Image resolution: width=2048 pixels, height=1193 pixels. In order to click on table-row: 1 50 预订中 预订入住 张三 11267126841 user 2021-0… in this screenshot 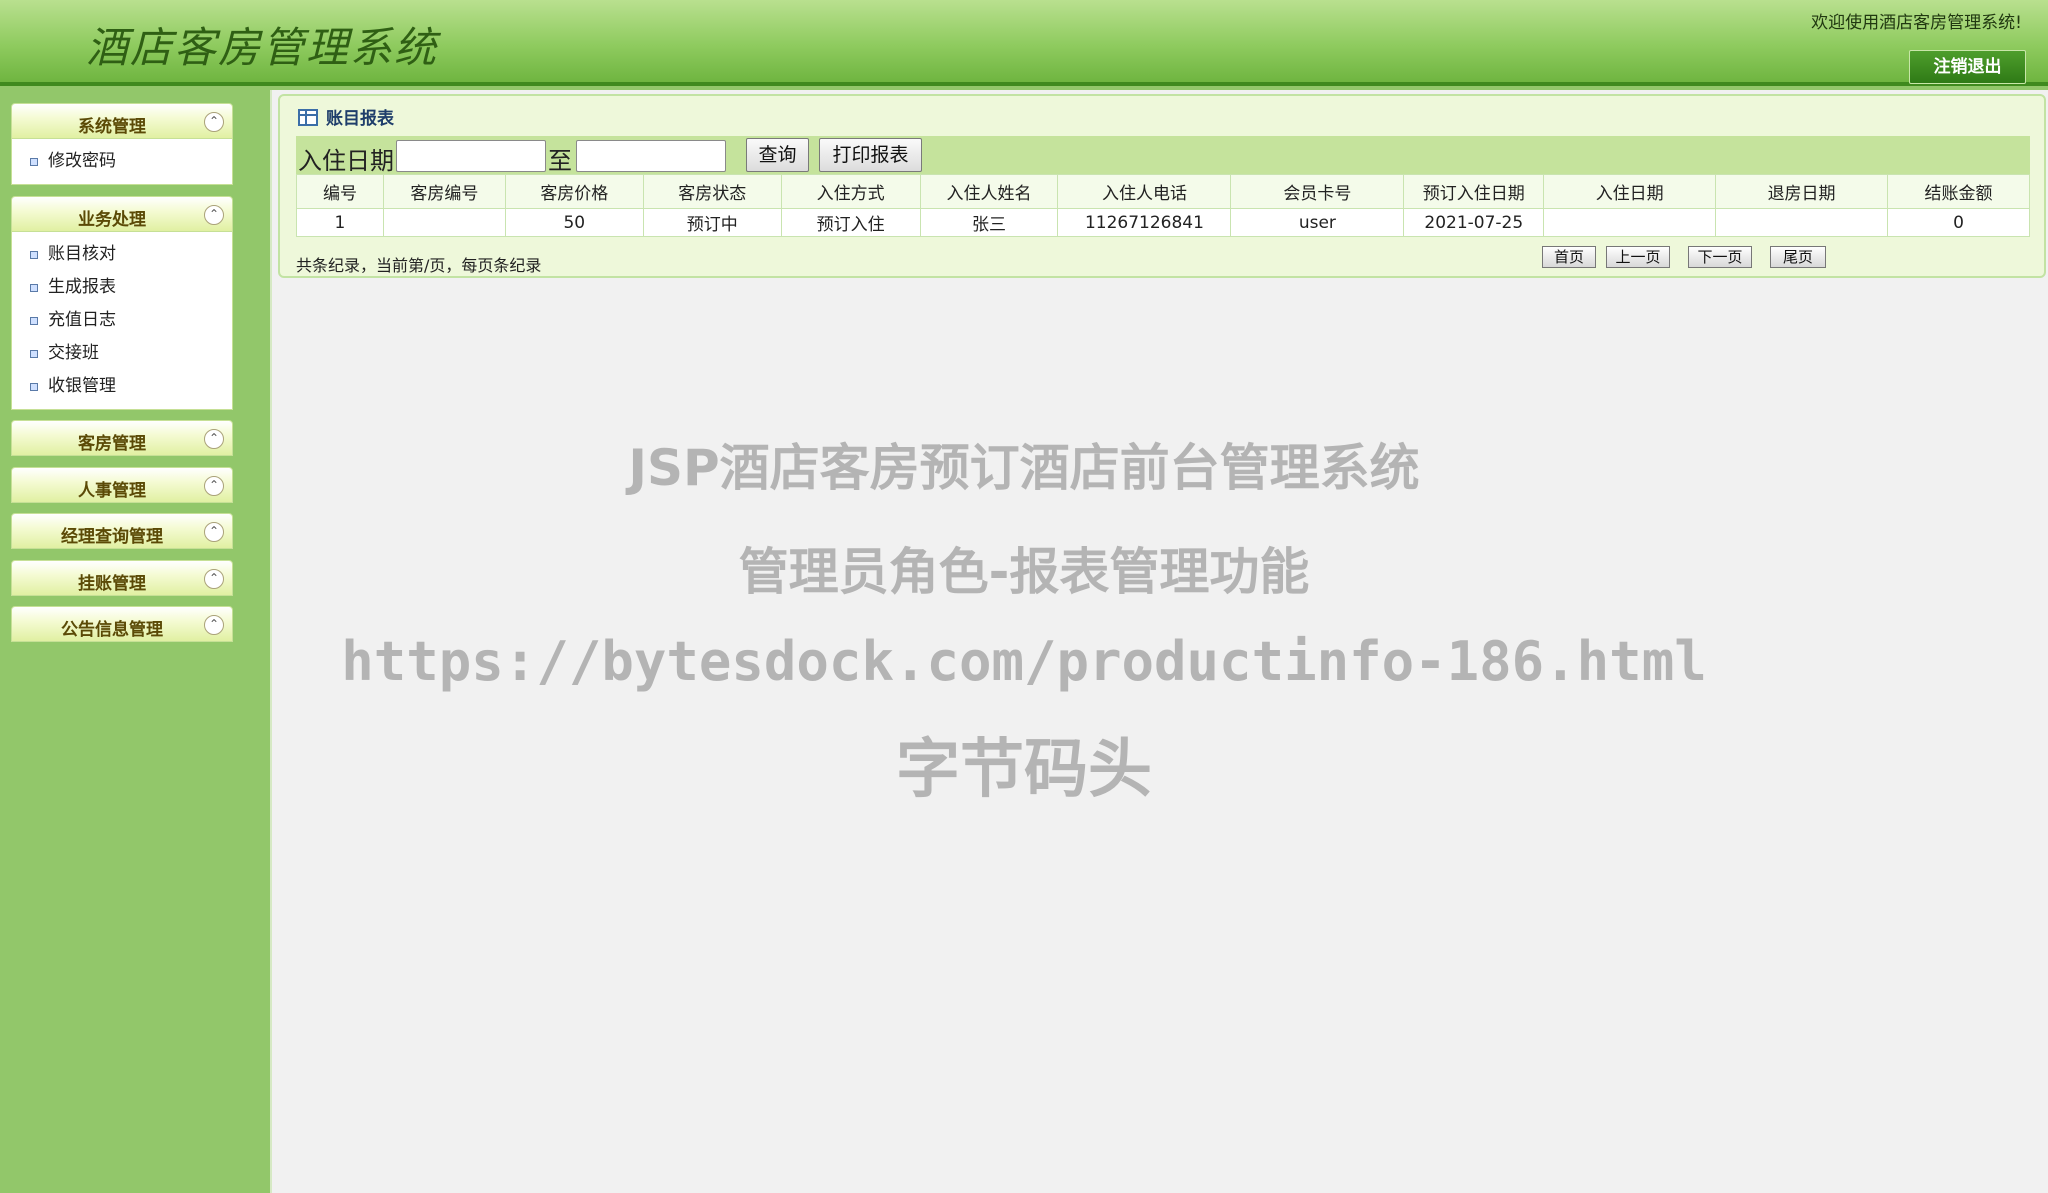, I will do `click(1163, 222)`.